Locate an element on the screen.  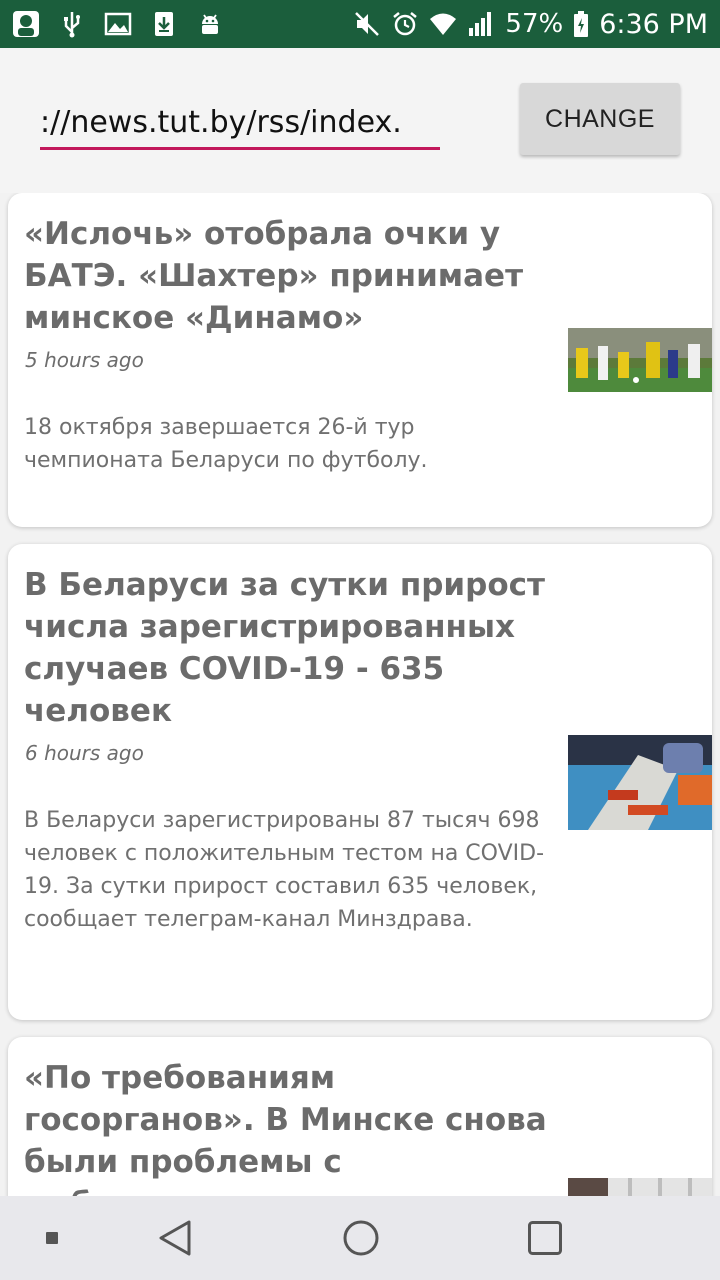
back-icon is located at coordinates (175, 1238).